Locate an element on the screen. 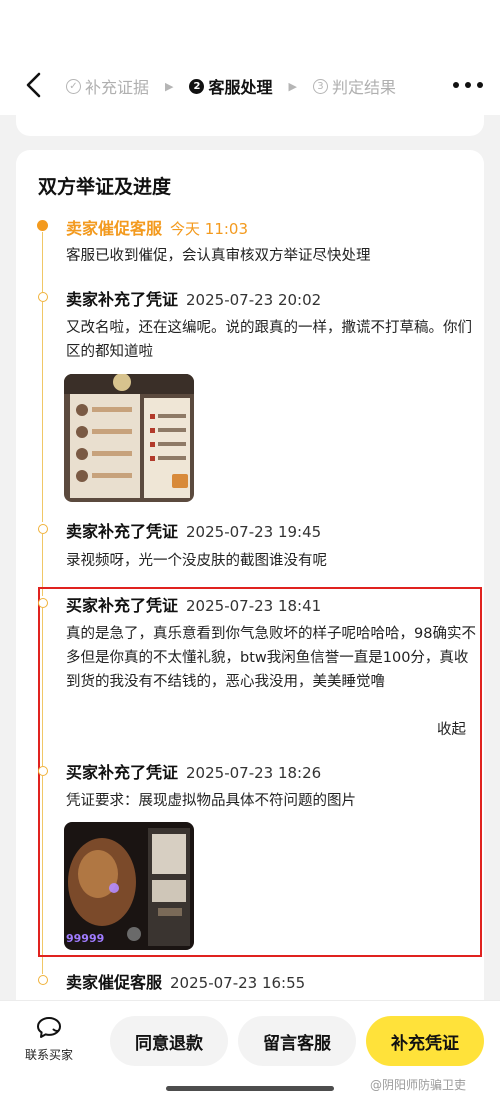 This screenshot has width=500, height=1101. agree-refund-button: 同意退款 is located at coordinates (169, 1041).